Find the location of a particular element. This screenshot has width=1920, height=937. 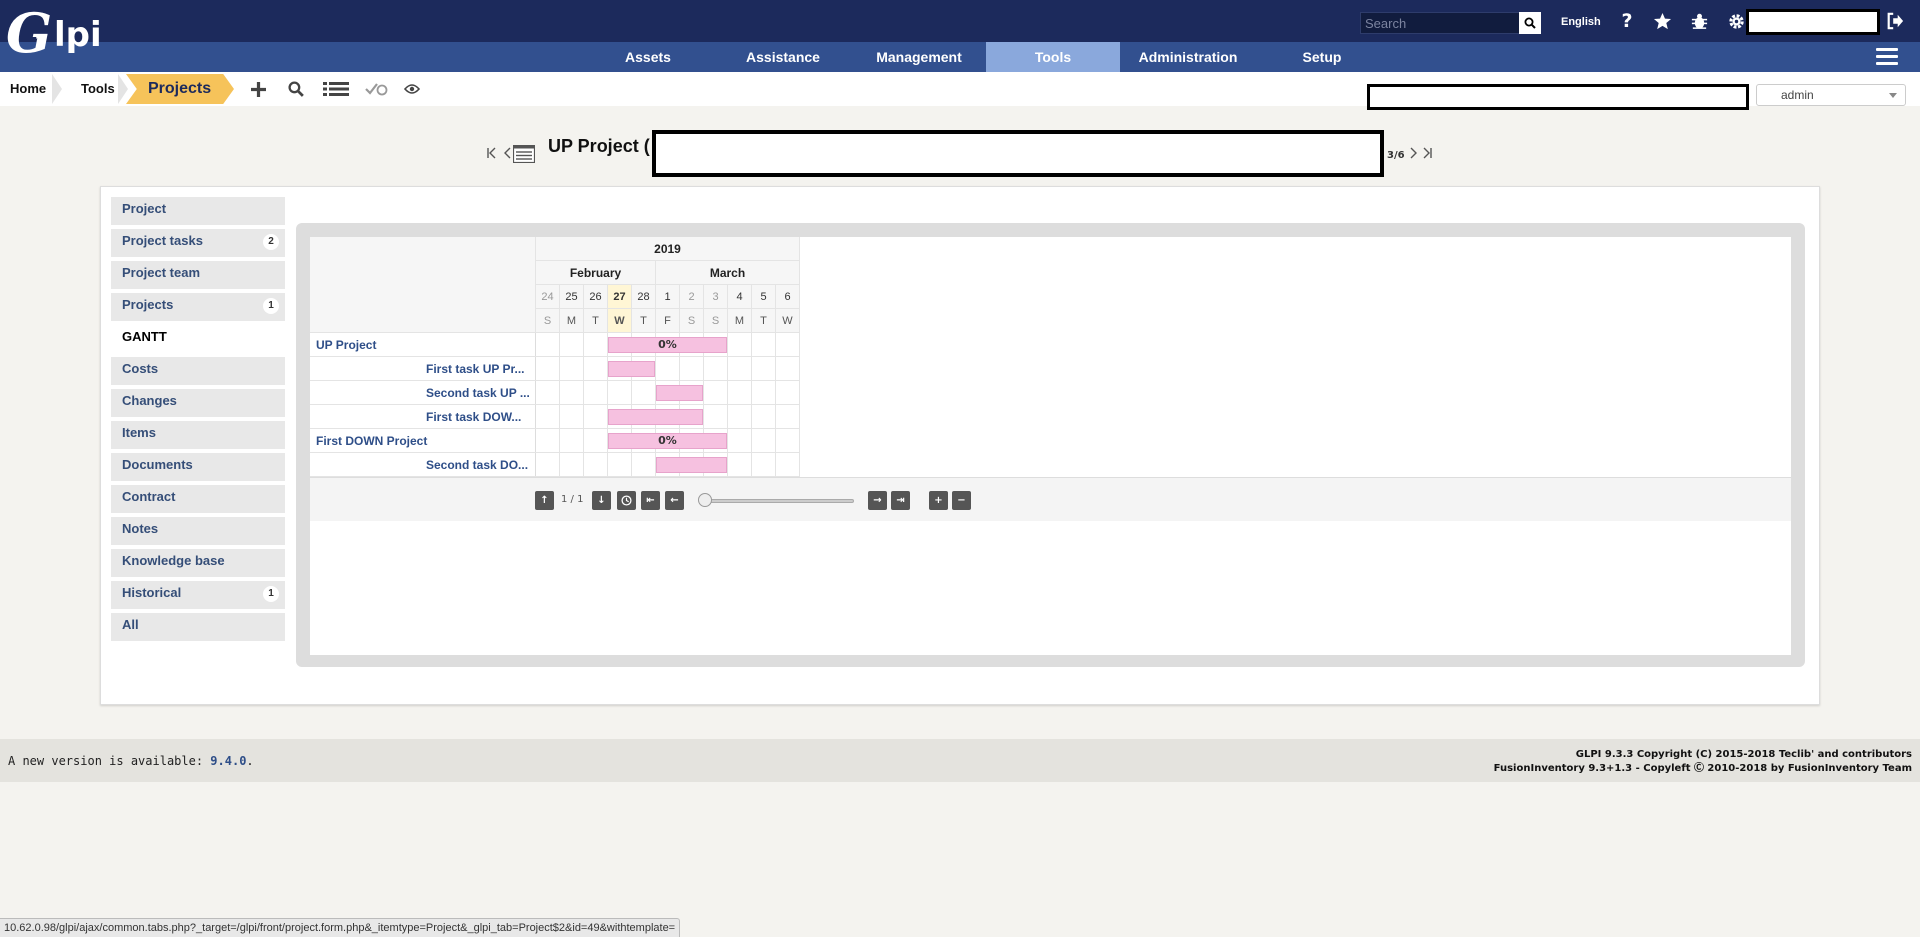

gear-icon is located at coordinates (1736, 21).